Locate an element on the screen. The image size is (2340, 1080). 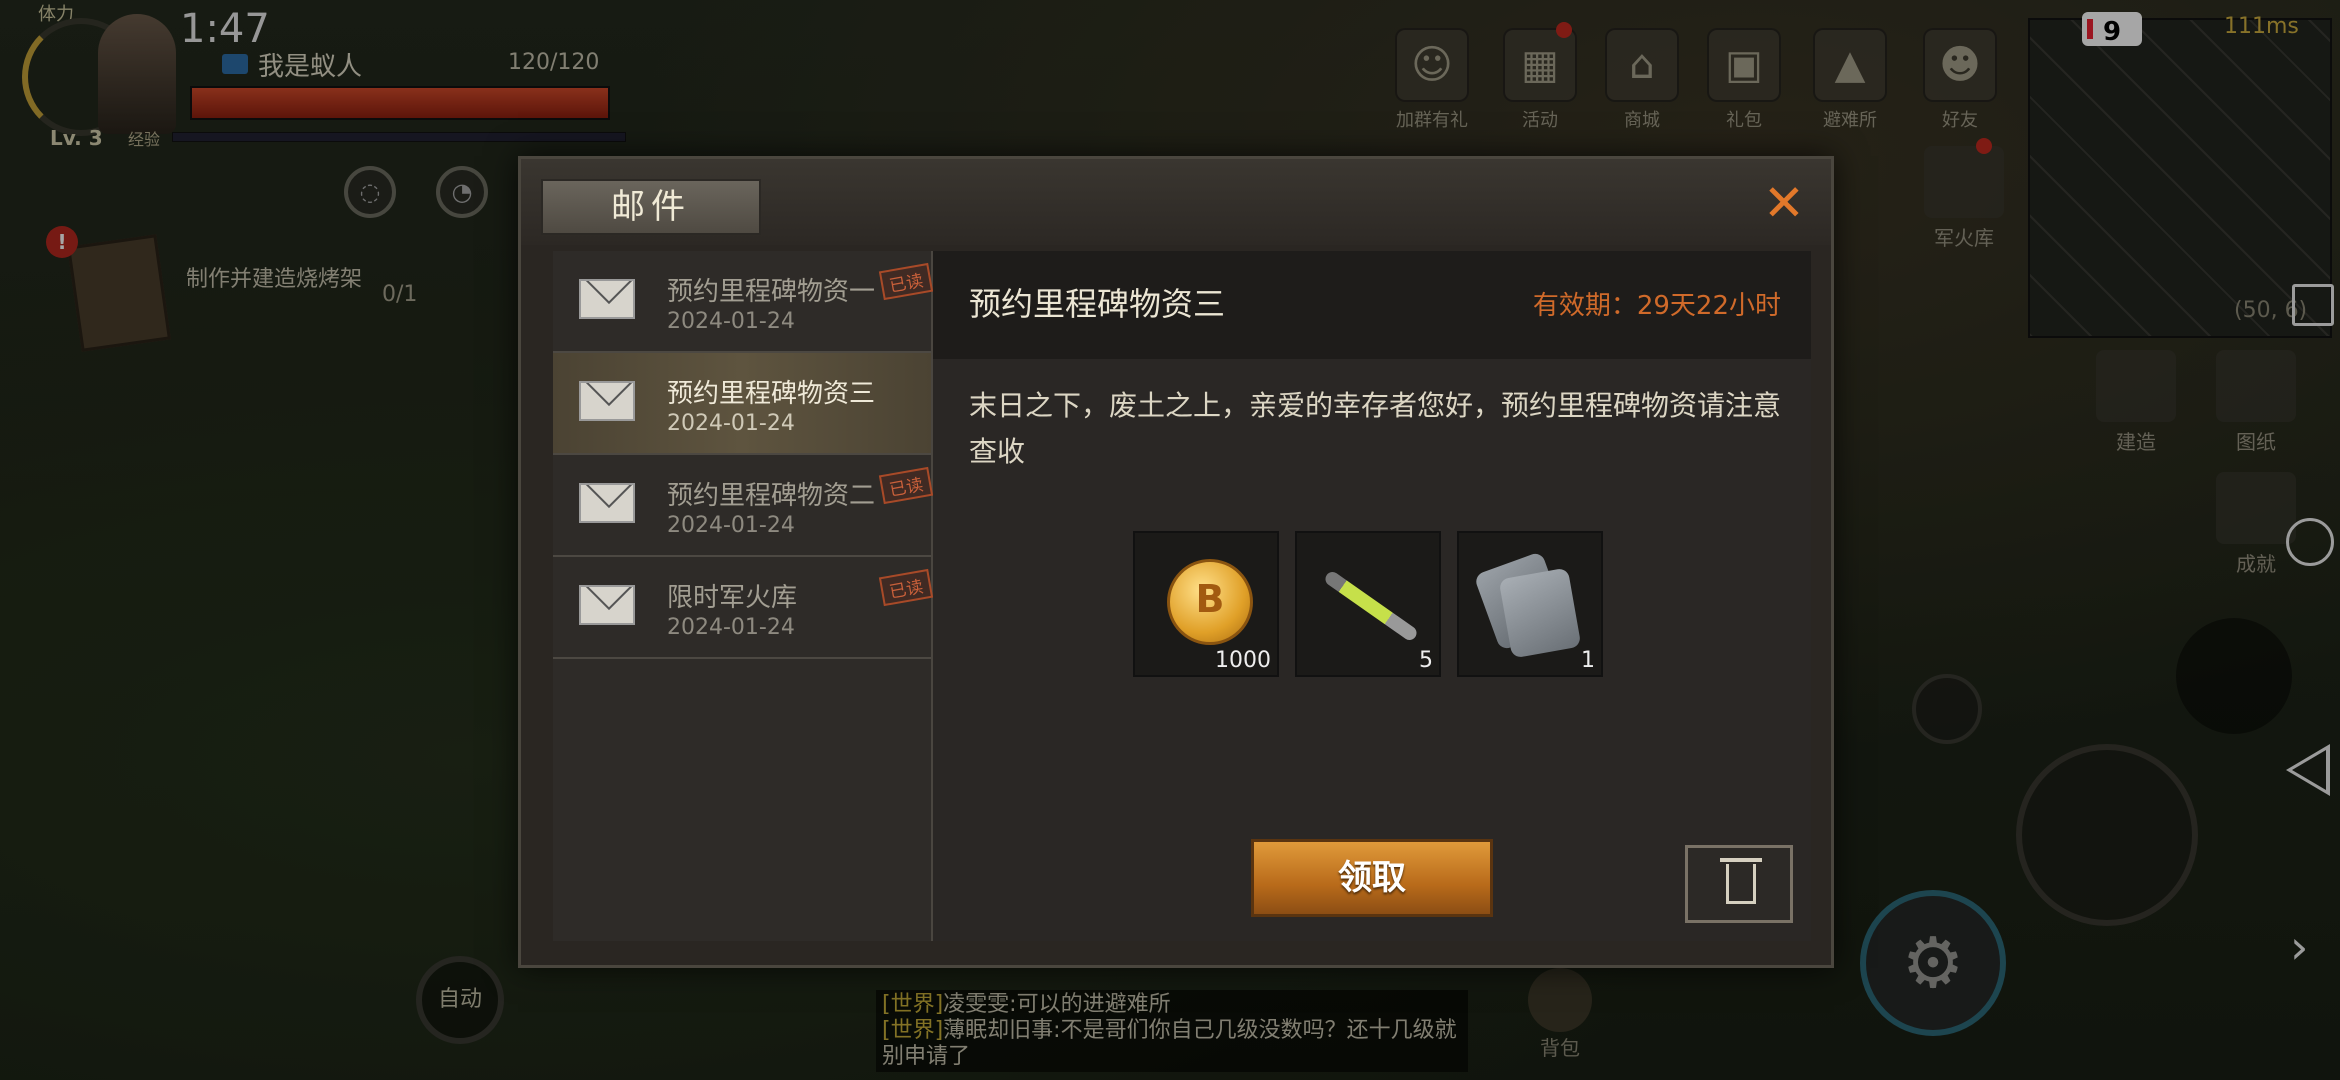
mail-content-title: 预约里程碑物资三 is located at coordinates (1097, 304).